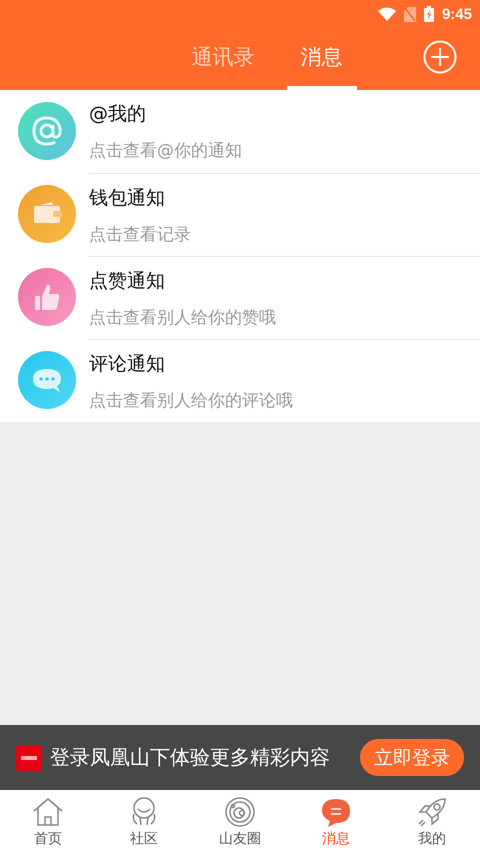 This screenshot has height=853, width=480. Describe the element at coordinates (190, 757) in the screenshot. I see `login-prompt: 登录凤凰山下体验更多精彩内容` at that location.